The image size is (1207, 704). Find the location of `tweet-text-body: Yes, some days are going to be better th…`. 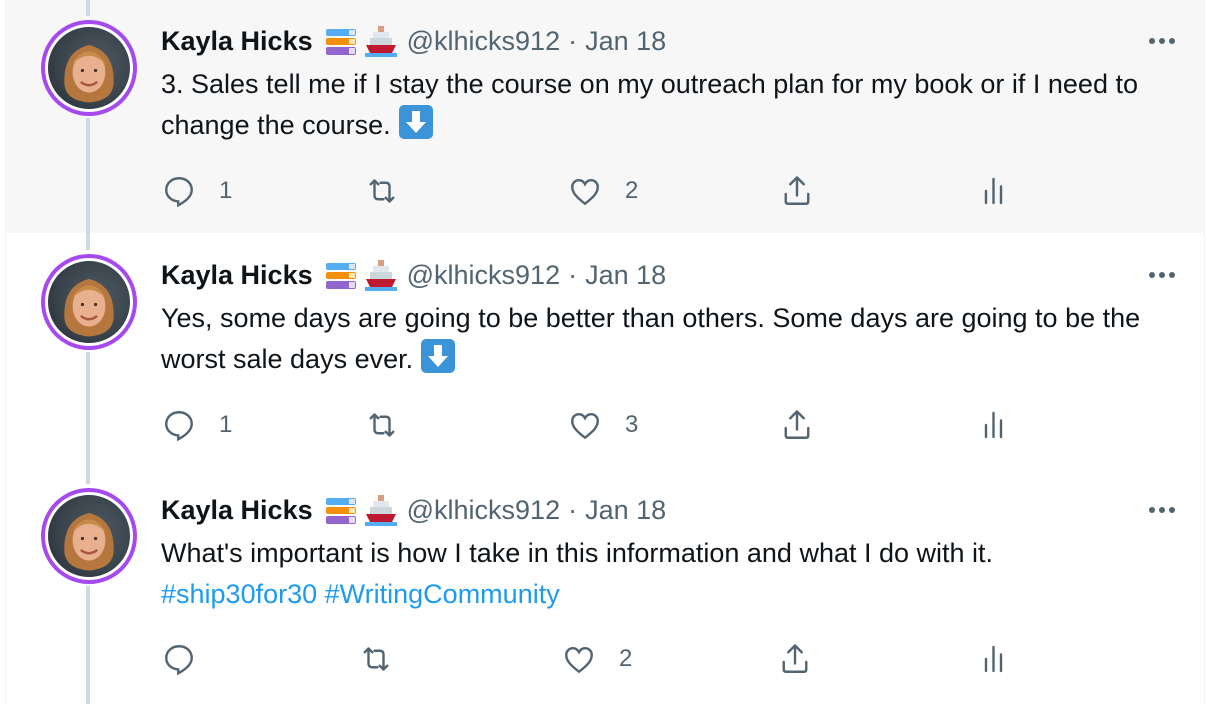

tweet-text-body: Yes, some days are going to be better th… is located at coordinates (651, 338).